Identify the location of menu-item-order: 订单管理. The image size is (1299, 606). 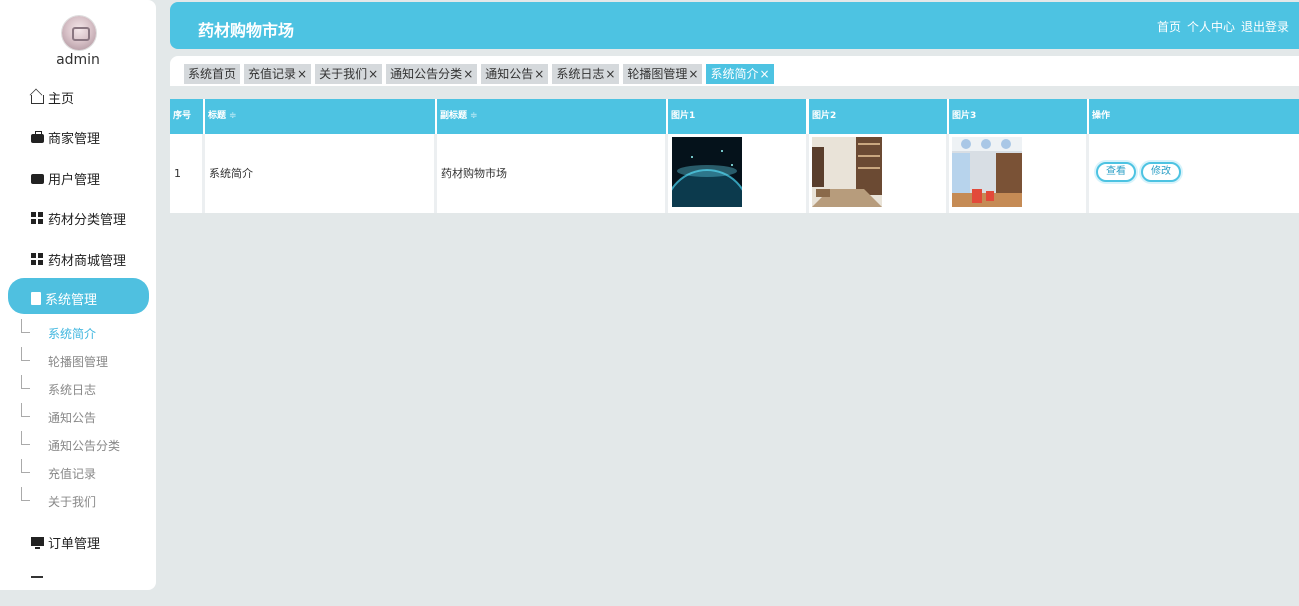
(65, 542).